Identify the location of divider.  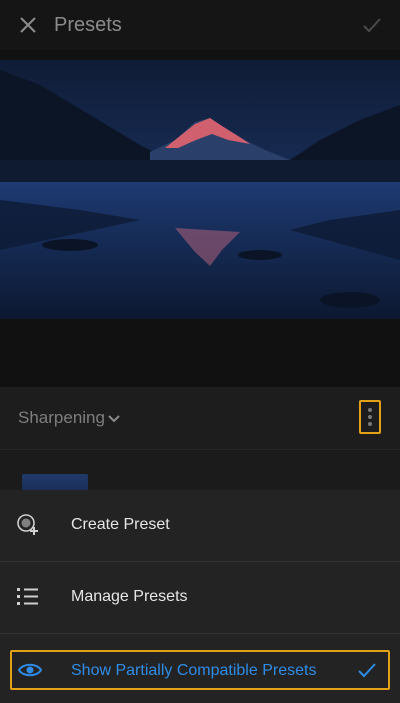
(200, 633).